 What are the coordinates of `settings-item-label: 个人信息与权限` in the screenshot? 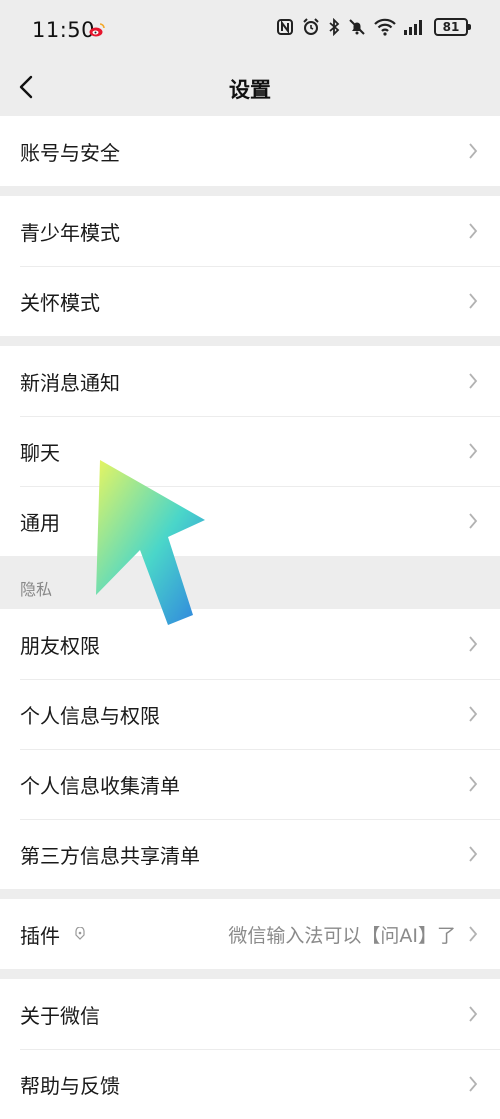 It's located at (90, 715).